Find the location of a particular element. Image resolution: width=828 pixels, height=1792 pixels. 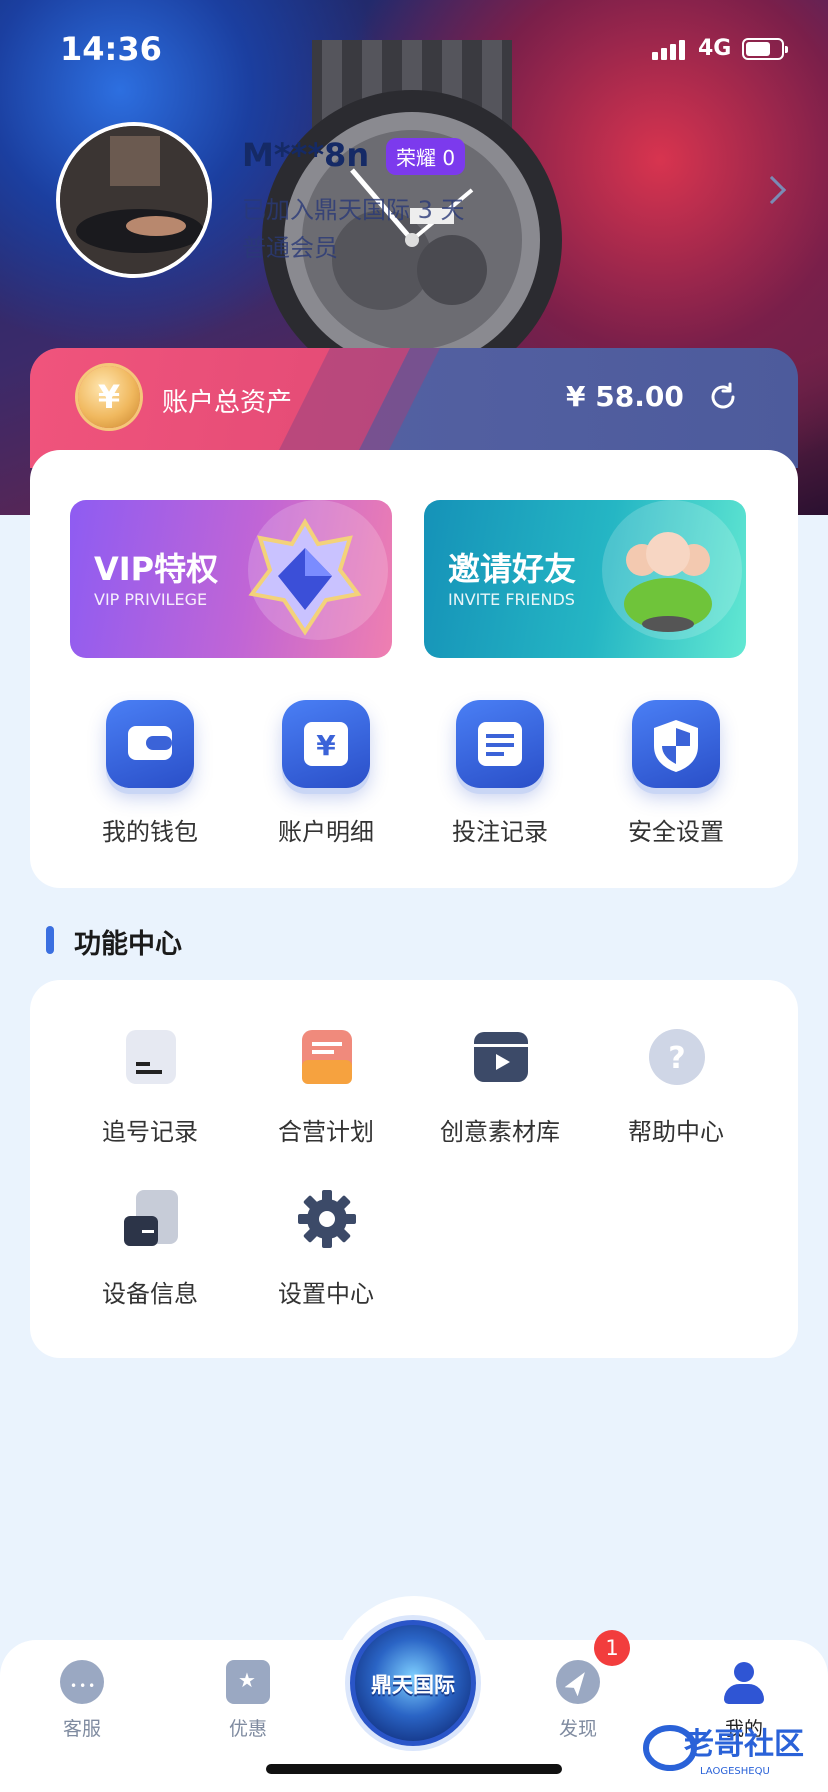

my-wallet-button is located at coordinates (150, 744).